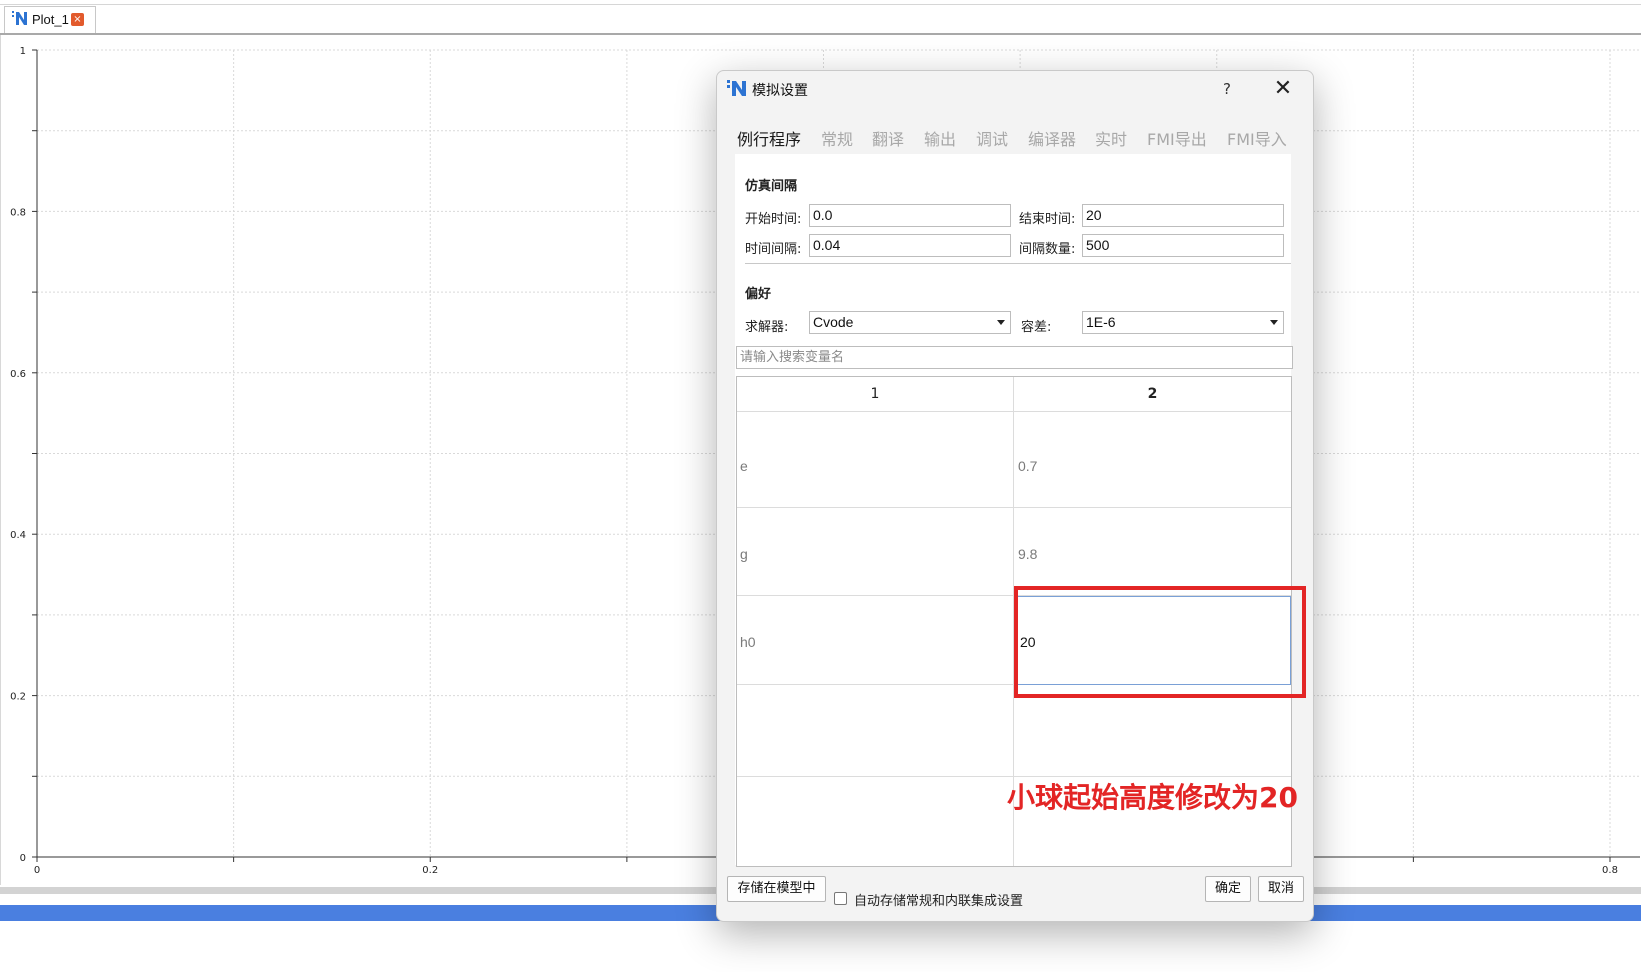  I want to click on auto-store-label: 自动存储常规和内联集成设置, so click(939, 901).